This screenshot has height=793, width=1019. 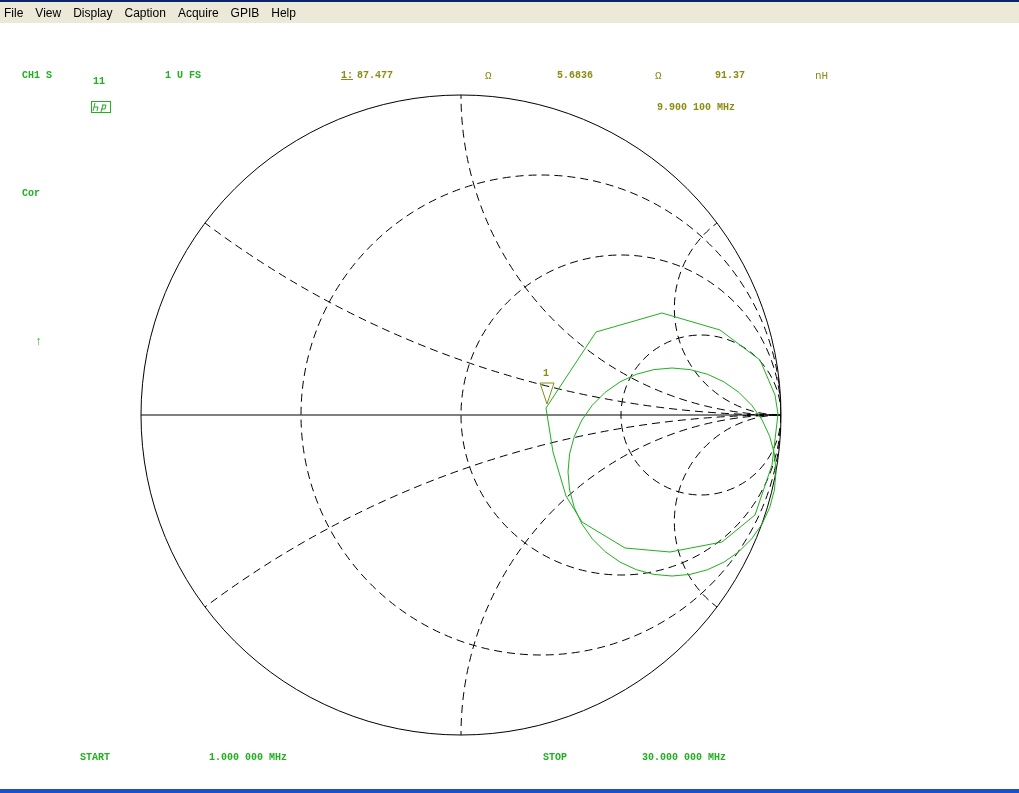 What do you see at coordinates (575, 76) in the screenshot?
I see `marker-reading: 5.6836` at bounding box center [575, 76].